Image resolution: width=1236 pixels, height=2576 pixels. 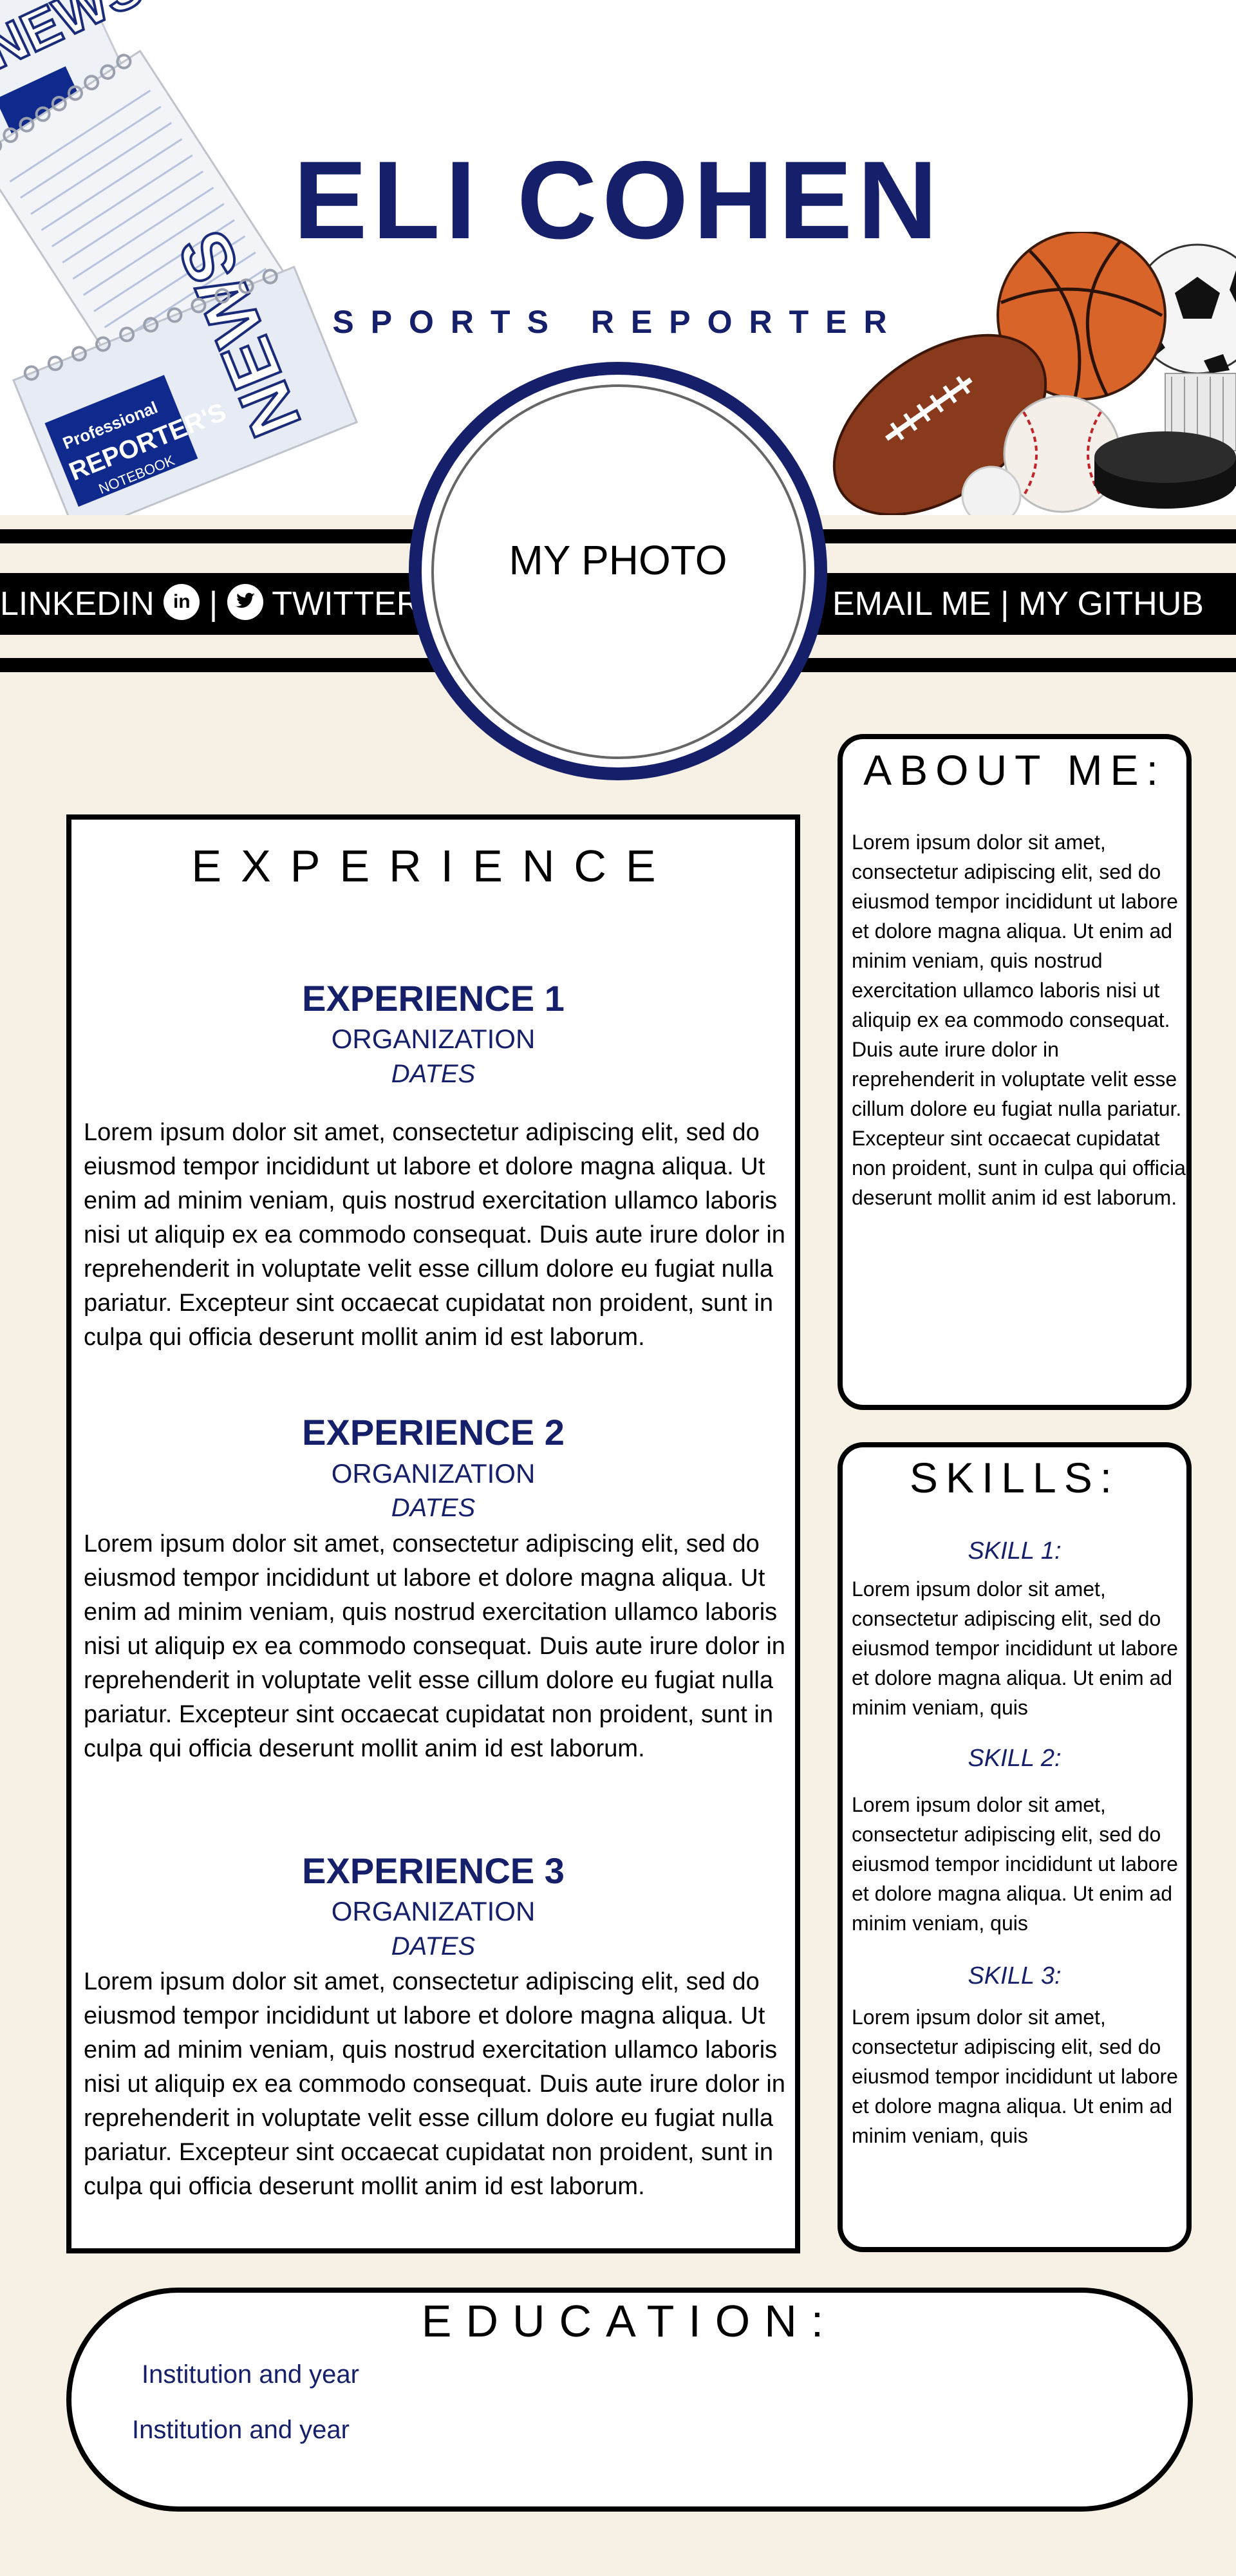 What do you see at coordinates (1015, 1975) in the screenshot?
I see `skill-3-label: SKILL 3:` at bounding box center [1015, 1975].